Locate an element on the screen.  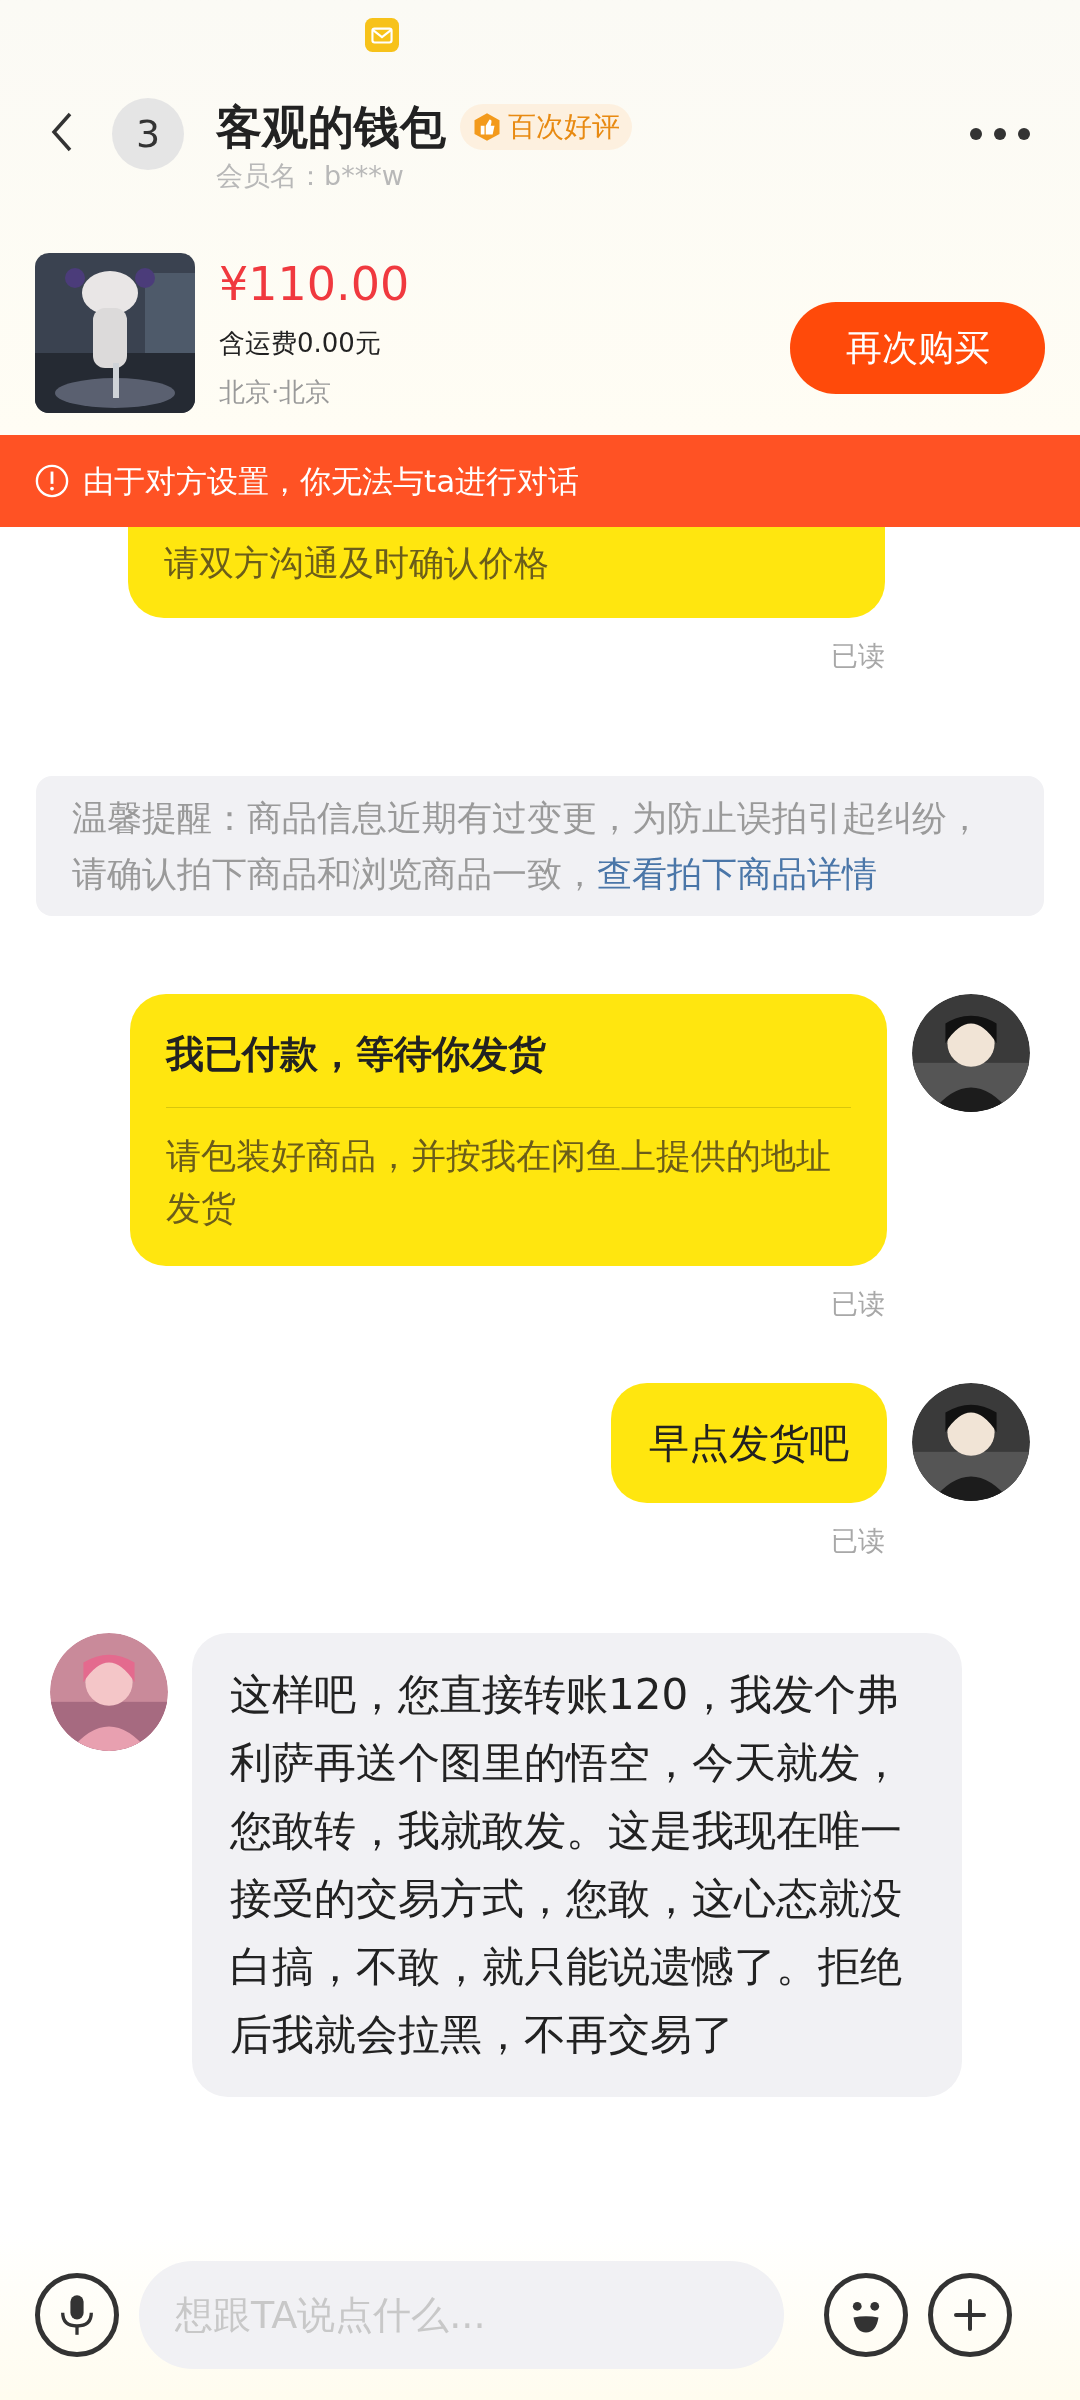
back-icon is located at coordinates (62, 132).